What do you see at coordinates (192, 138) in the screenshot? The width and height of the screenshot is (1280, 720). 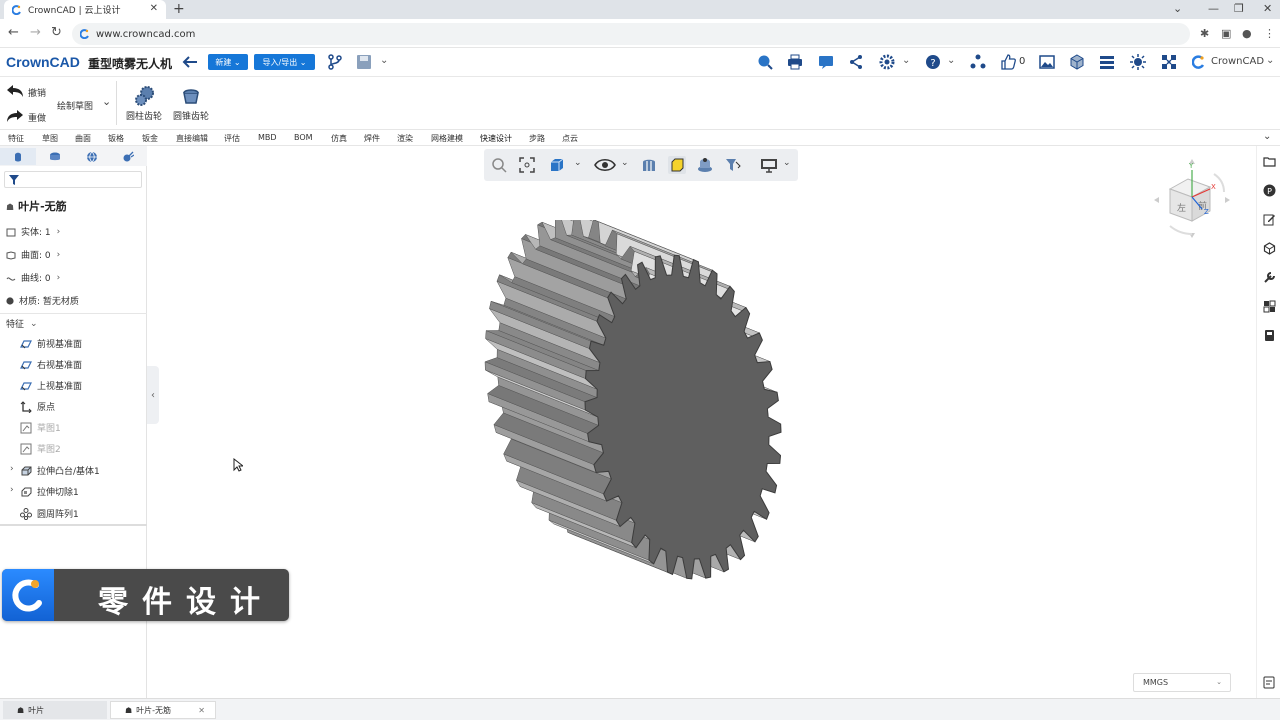 I see `menu-item: 直接编辑` at bounding box center [192, 138].